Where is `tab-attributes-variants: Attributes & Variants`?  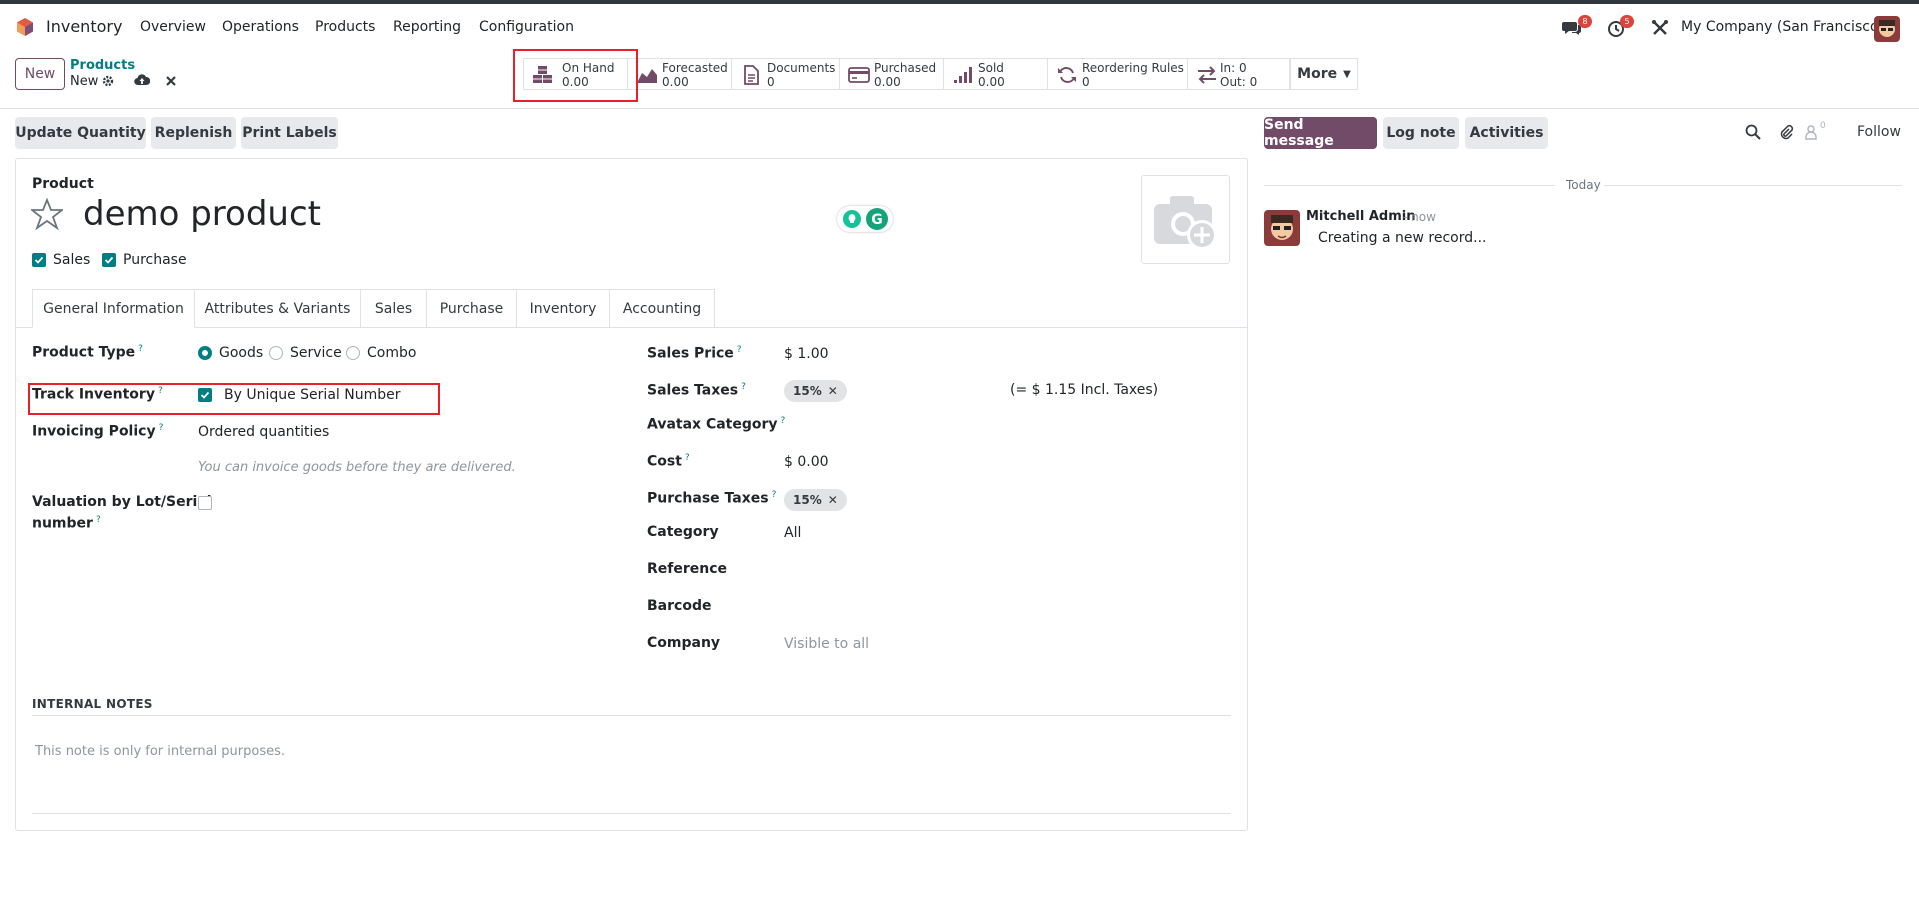
tab-attributes-variants: Attributes & Variants is located at coordinates (278, 308).